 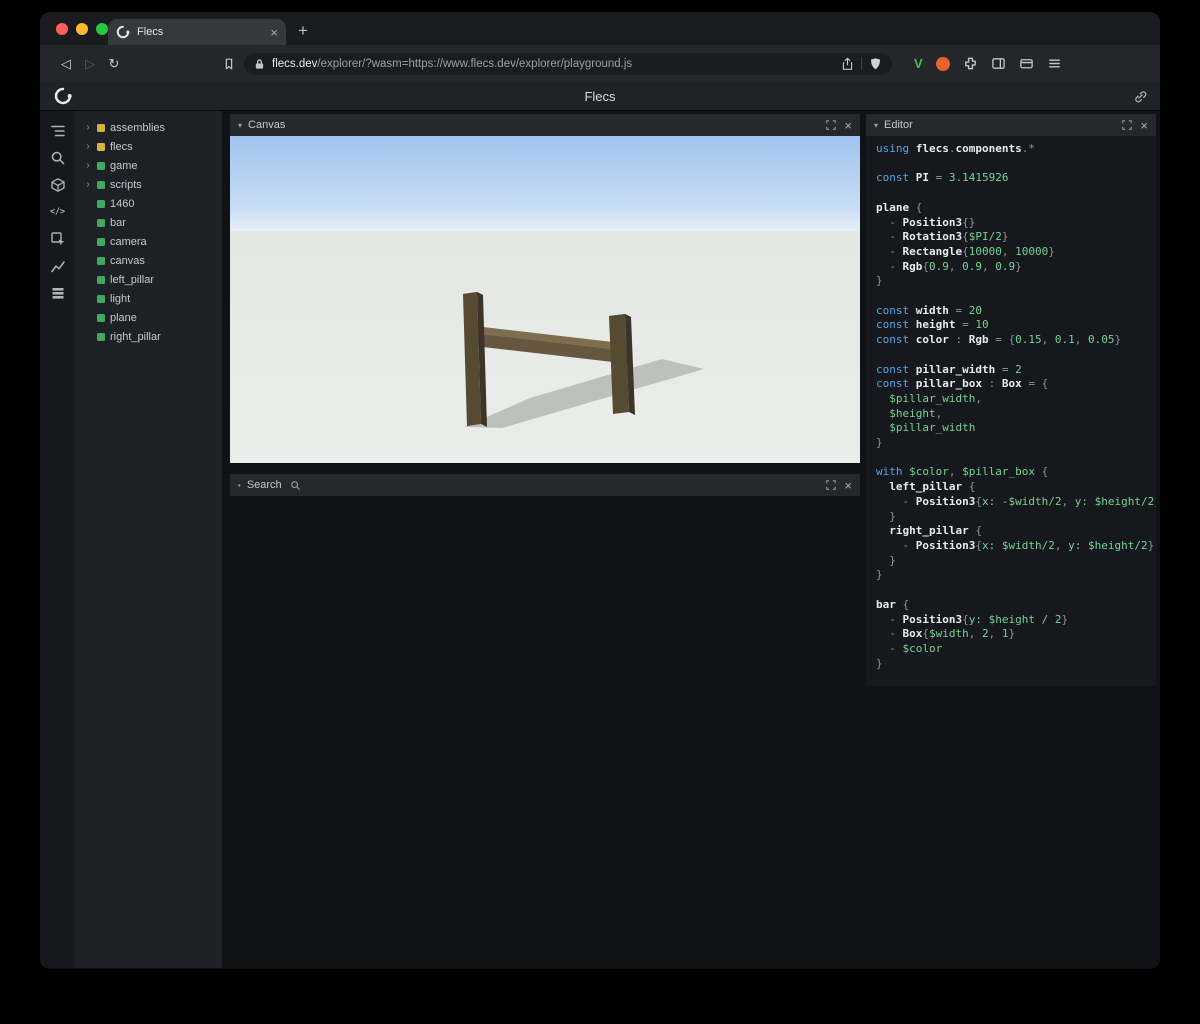 What do you see at coordinates (935, 531) in the screenshot?
I see `code-line: right_pillar {` at bounding box center [935, 531].